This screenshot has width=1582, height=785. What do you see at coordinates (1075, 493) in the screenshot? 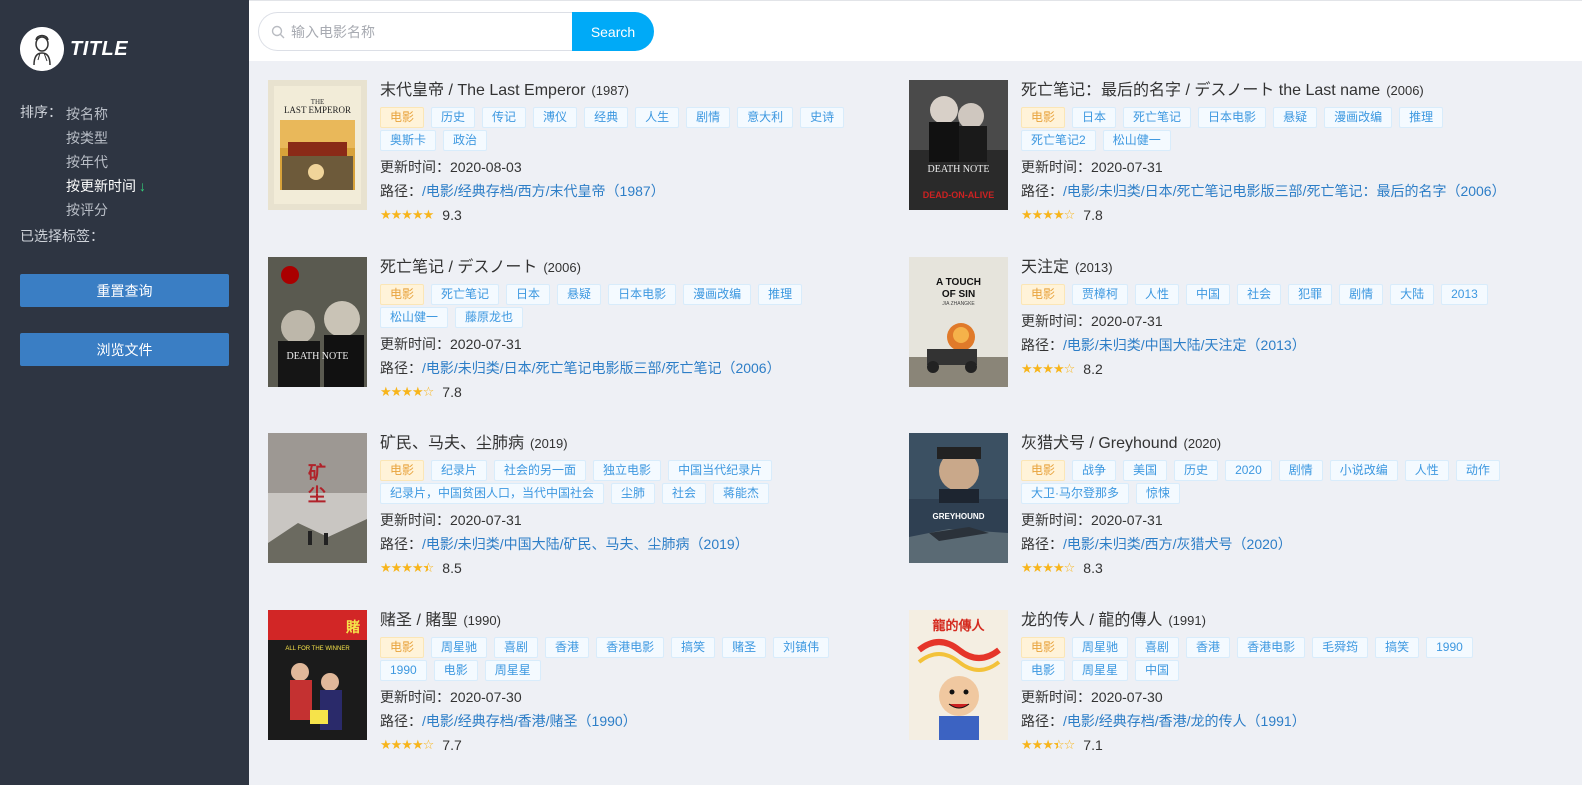
I see `tag: 大卫·马尔登那多` at bounding box center [1075, 493].